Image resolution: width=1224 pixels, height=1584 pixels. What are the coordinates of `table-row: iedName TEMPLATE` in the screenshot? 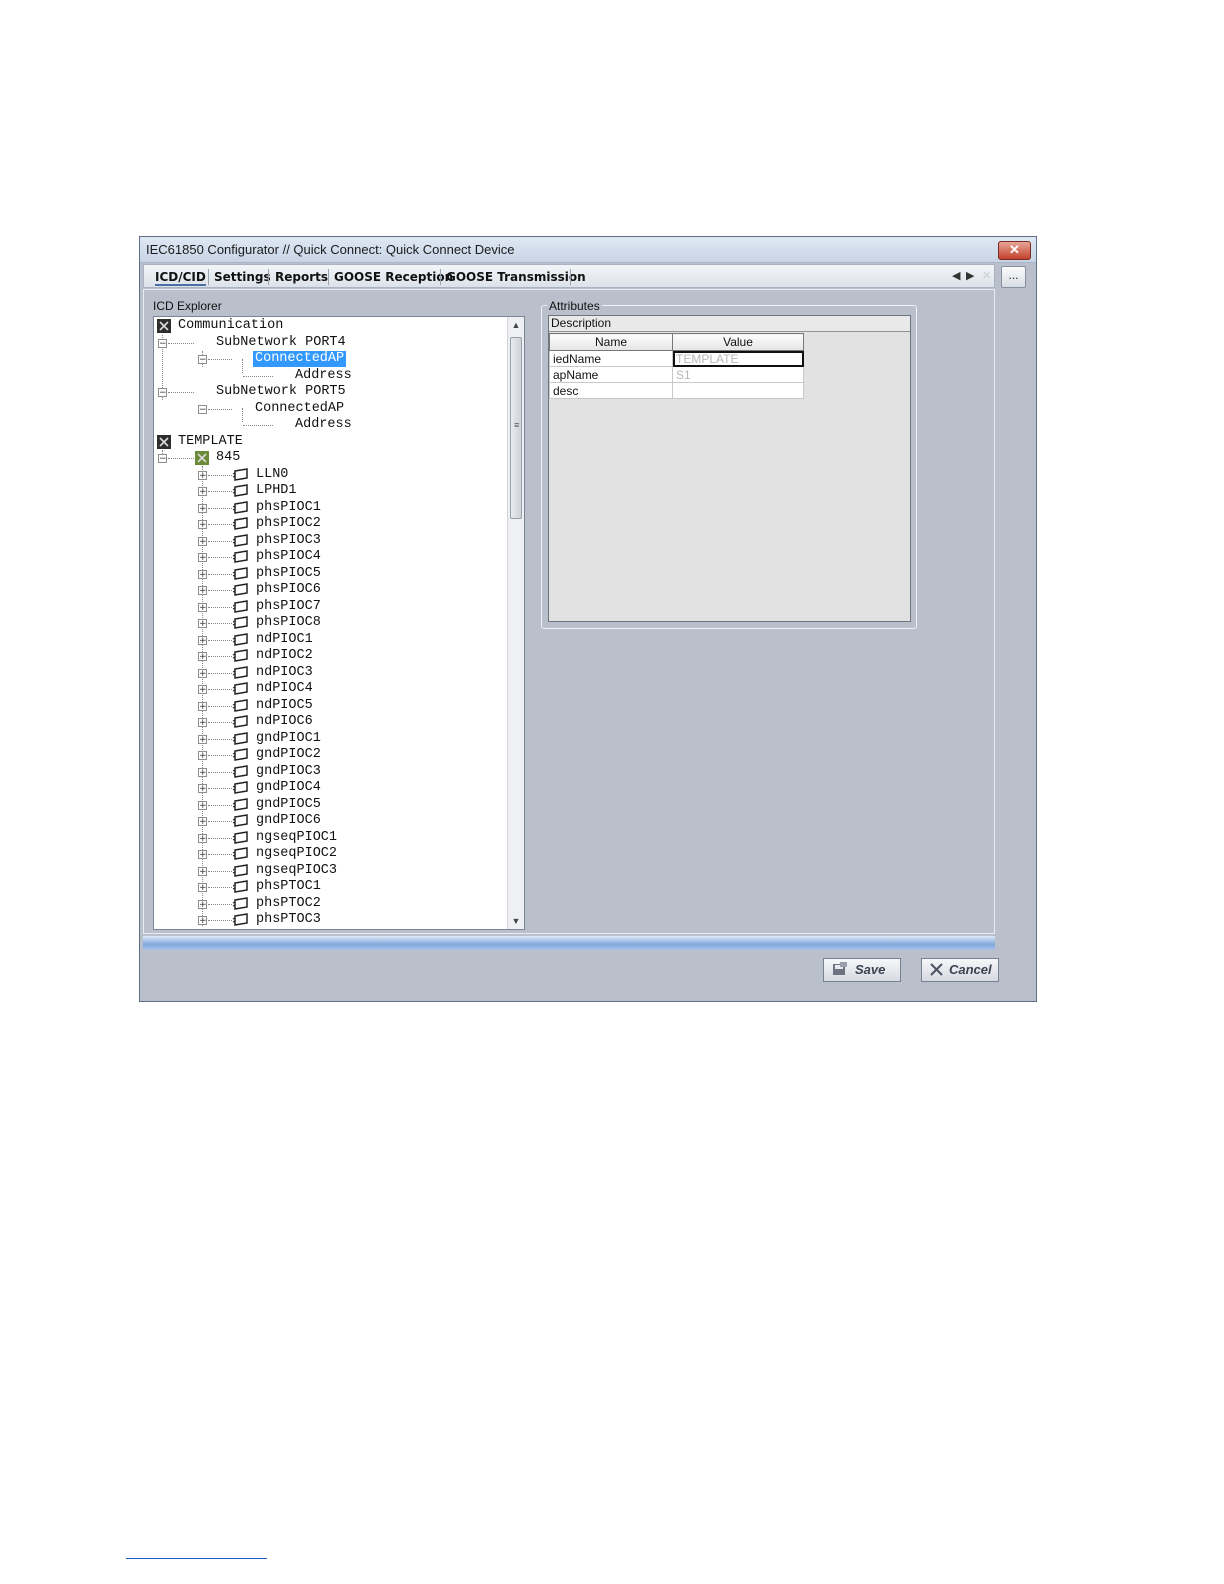 It's located at (676, 358).